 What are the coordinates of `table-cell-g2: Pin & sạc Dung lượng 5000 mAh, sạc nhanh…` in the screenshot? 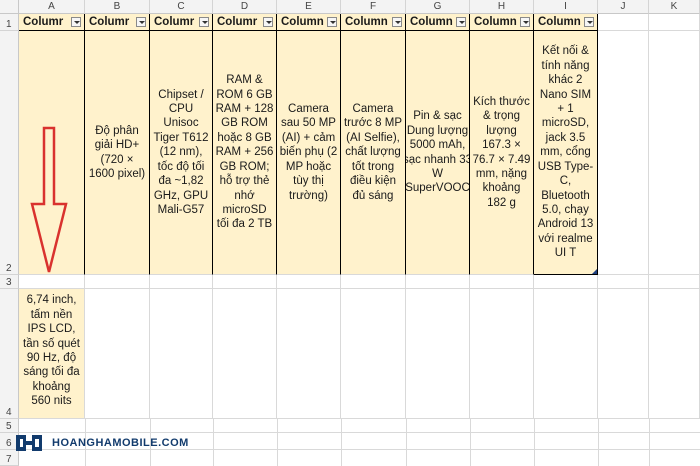 It's located at (438, 153).